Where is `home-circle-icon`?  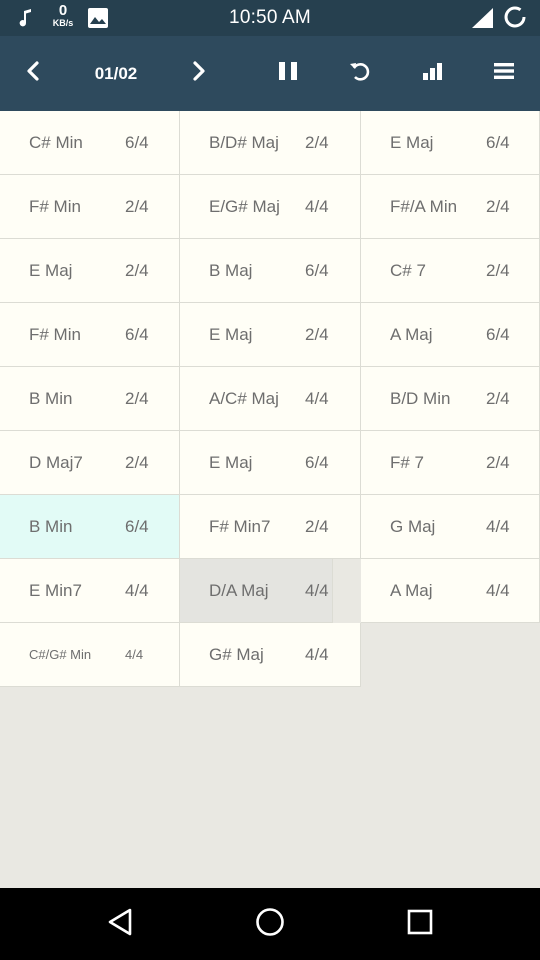
home-circle-icon is located at coordinates (270, 924).